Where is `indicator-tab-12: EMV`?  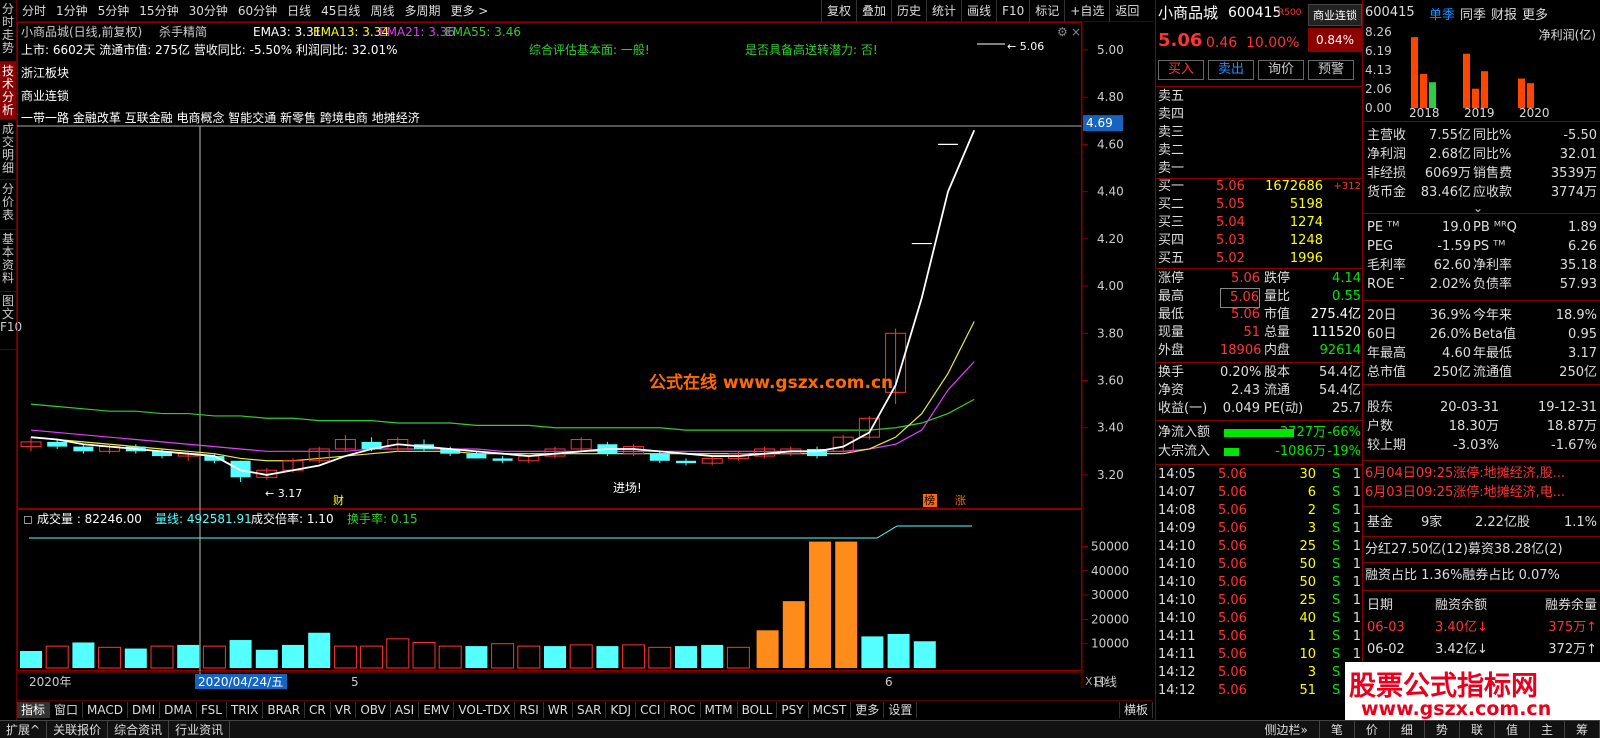 indicator-tab-12: EMV is located at coordinates (437, 709).